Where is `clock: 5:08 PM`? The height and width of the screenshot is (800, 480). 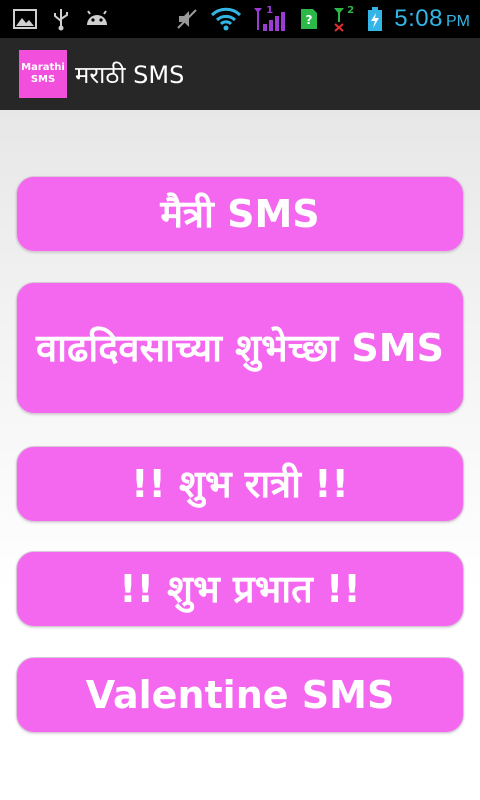
clock: 5:08 PM is located at coordinates (432, 19).